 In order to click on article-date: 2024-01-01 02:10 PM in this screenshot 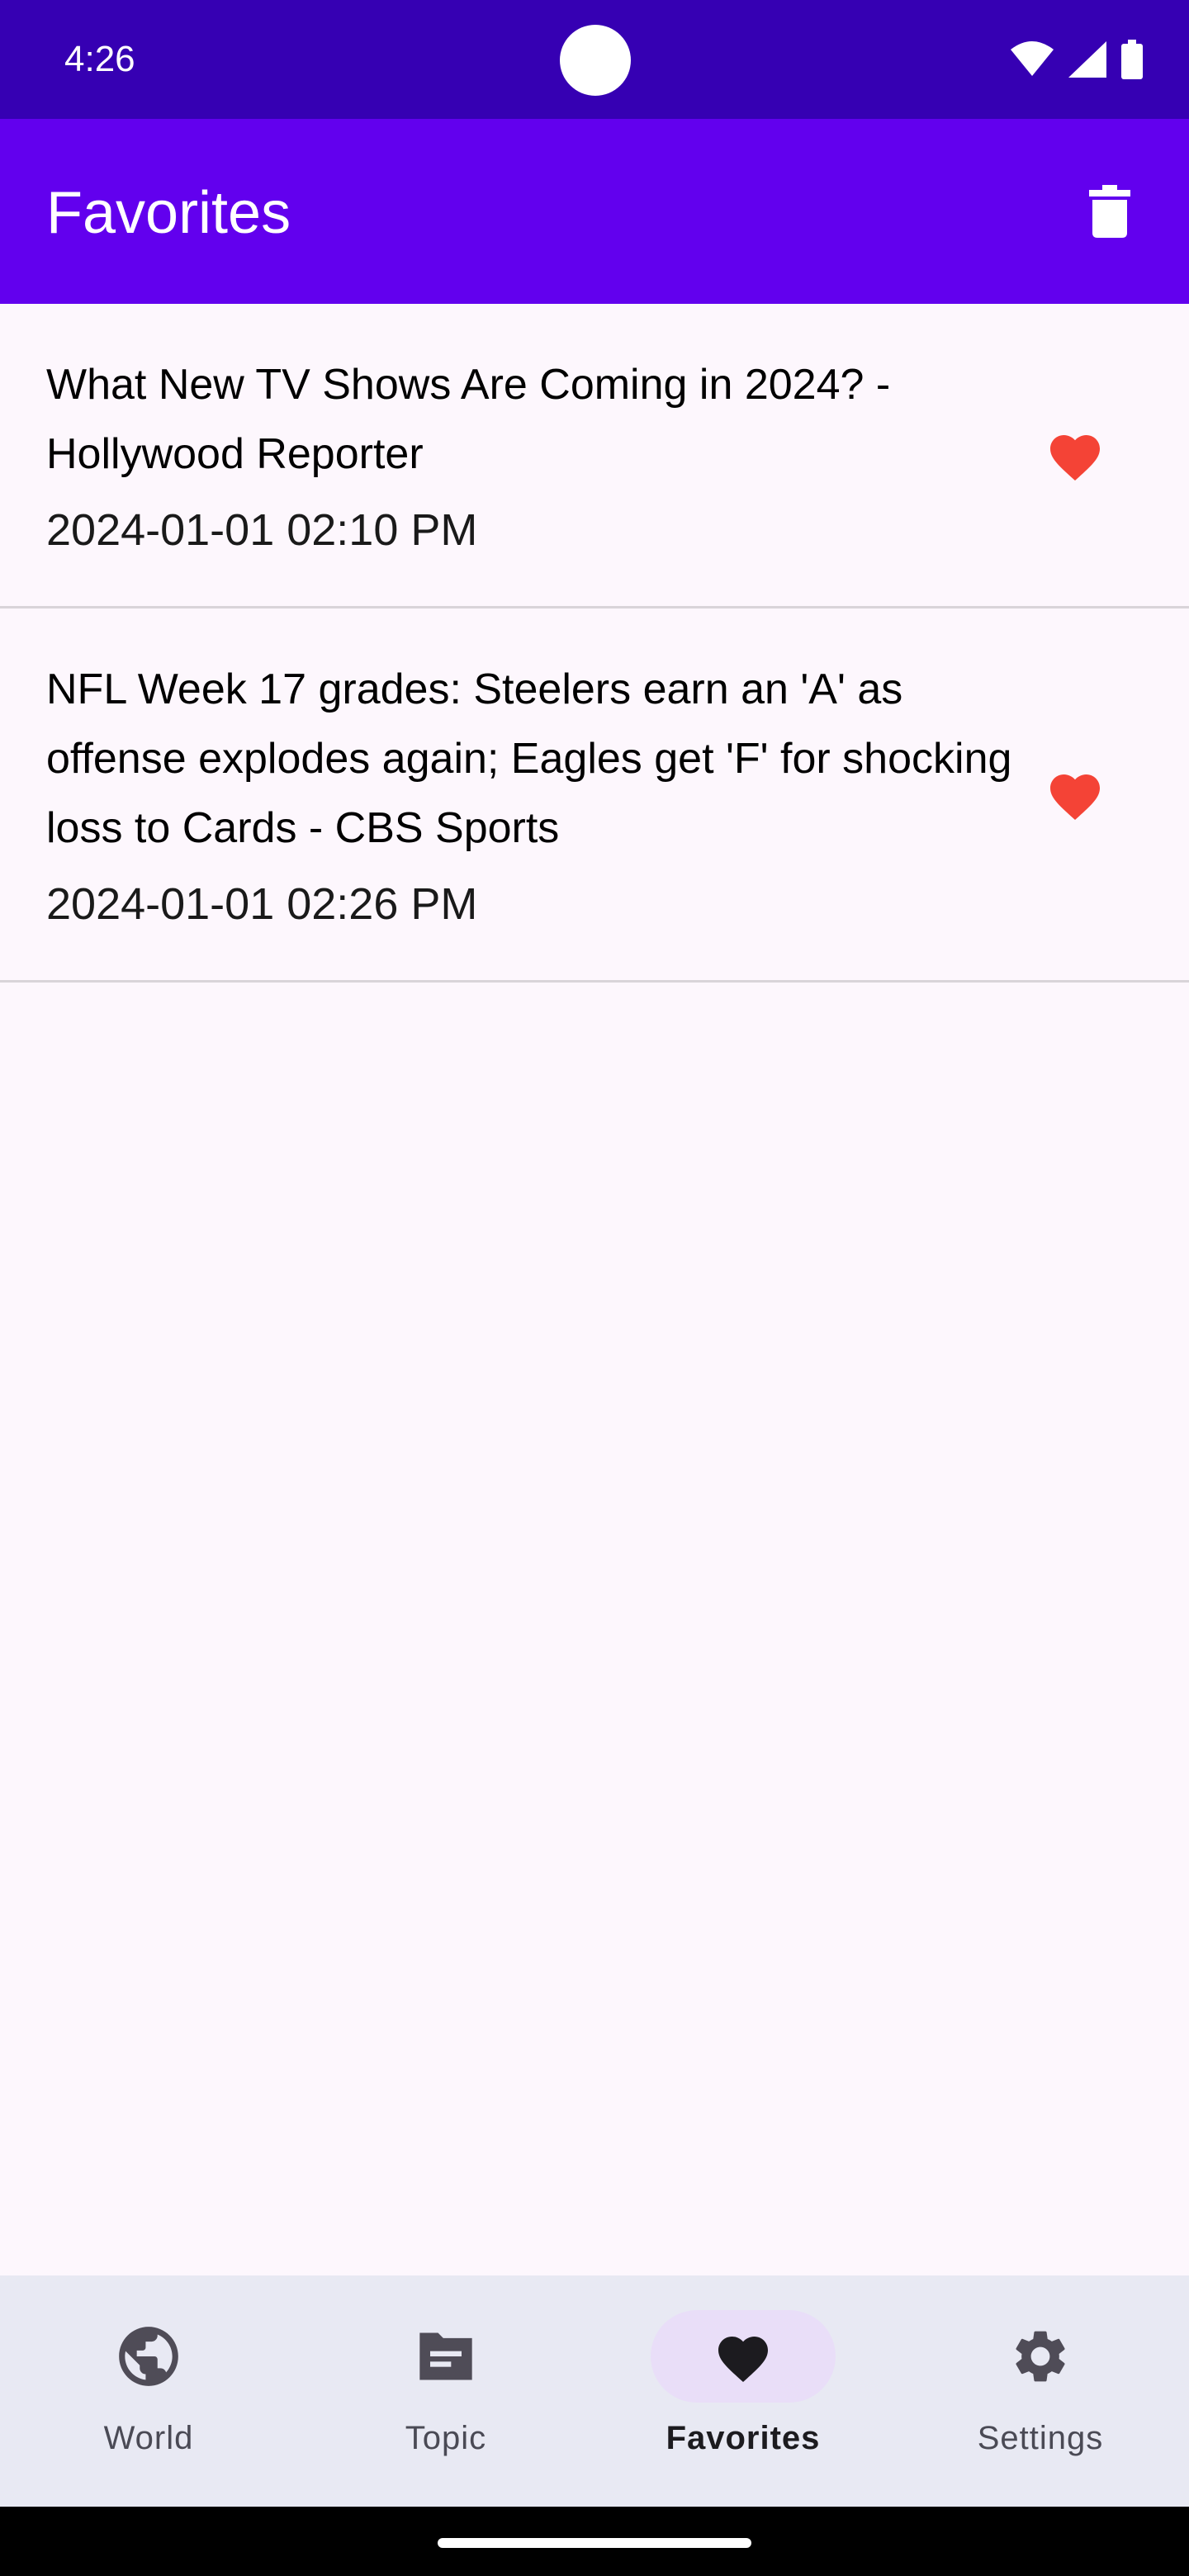, I will do `click(262, 530)`.